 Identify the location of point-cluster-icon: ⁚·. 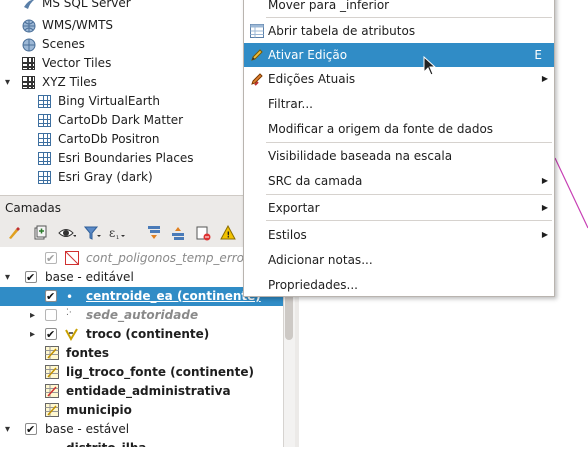
(69, 313).